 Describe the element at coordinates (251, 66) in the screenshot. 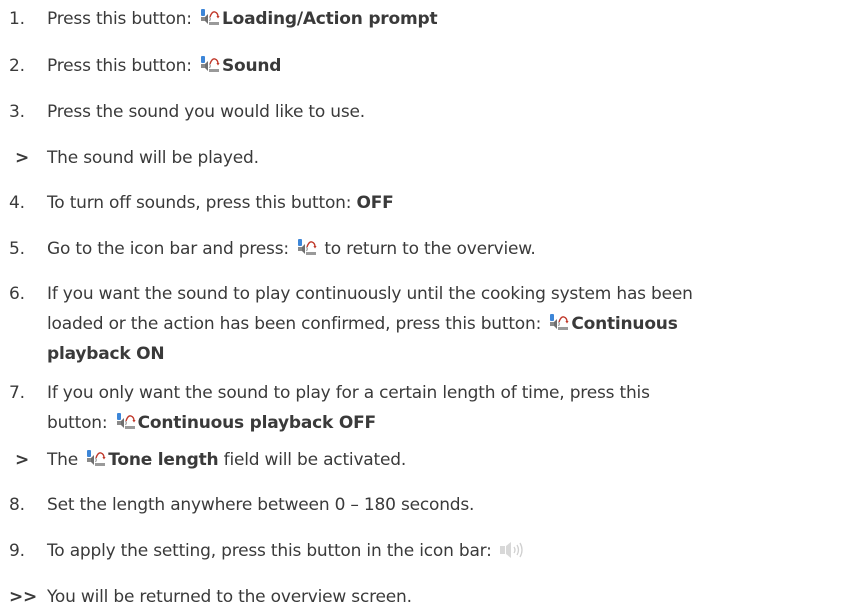

I see `button-label-sound: Sound` at that location.